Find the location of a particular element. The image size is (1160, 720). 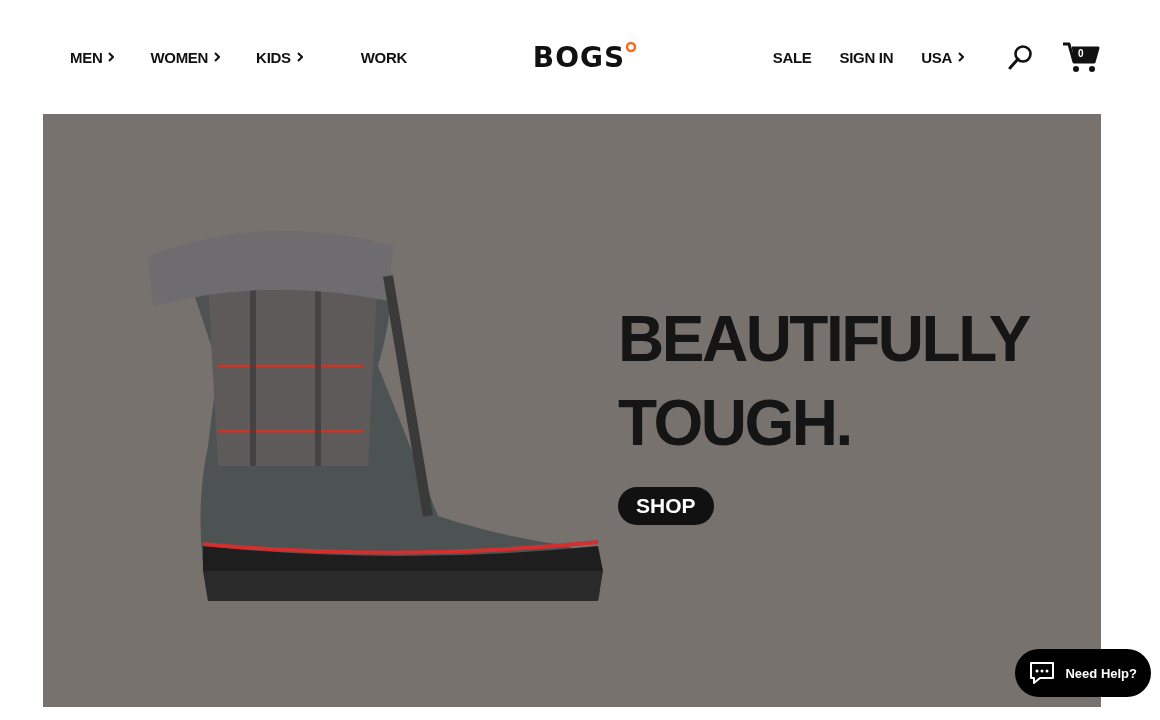

search-icon is located at coordinates (1021, 57).